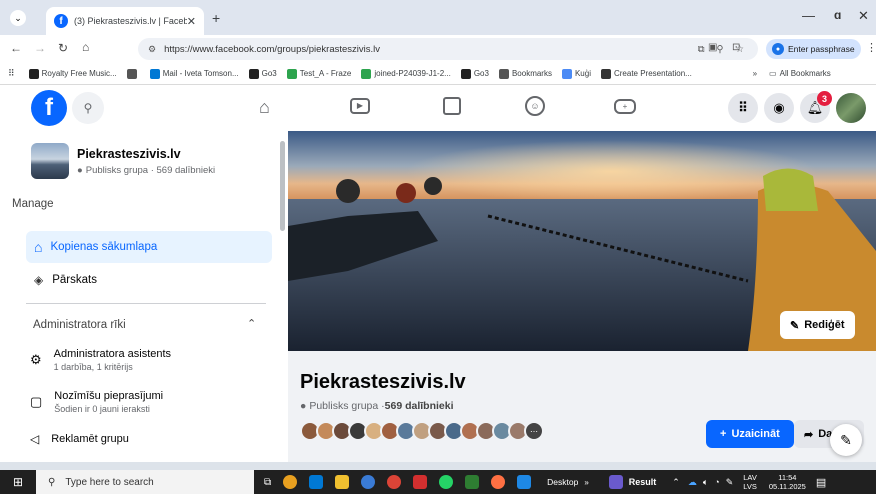 The image size is (876, 494). I want to click on sidebar-group-name: Piekrasteszivis.lv, so click(129, 154).